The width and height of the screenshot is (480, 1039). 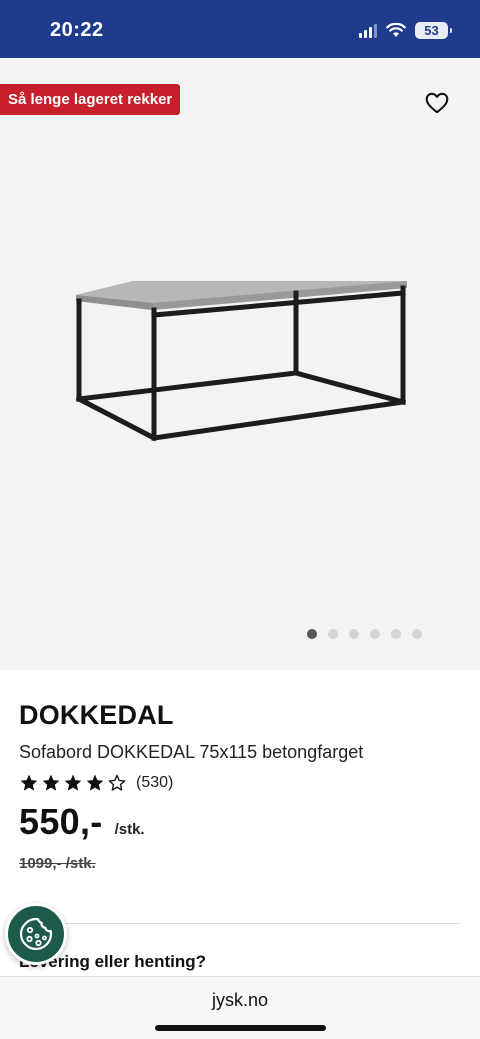 I want to click on status-icons: 53, so click(x=405, y=30).